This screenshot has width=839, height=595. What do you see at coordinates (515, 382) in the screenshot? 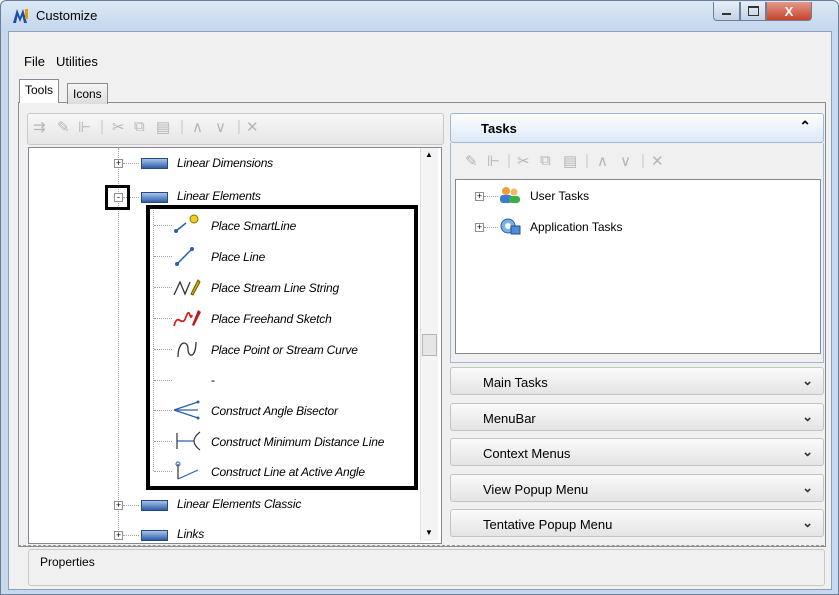
I see `section-label: Main Tasks` at bounding box center [515, 382].